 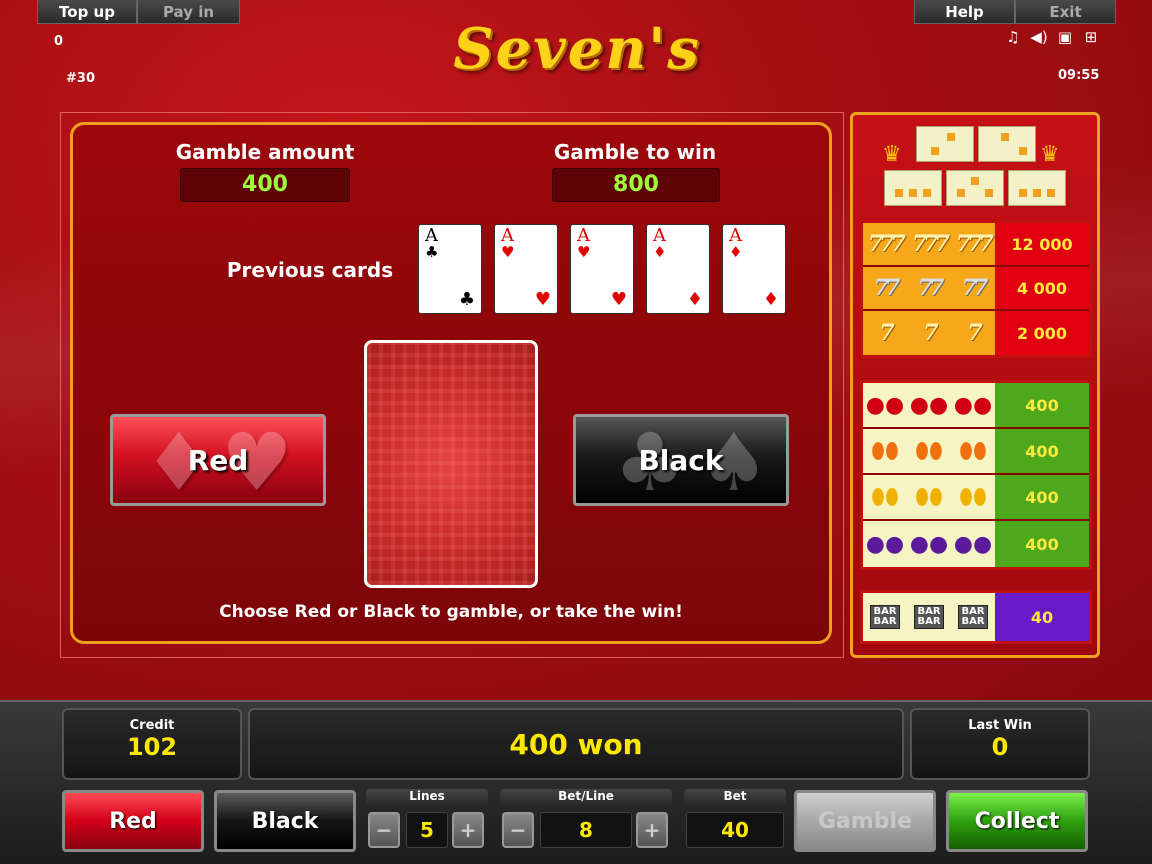 I want to click on gamble-button: Gamble, so click(x=865, y=821).